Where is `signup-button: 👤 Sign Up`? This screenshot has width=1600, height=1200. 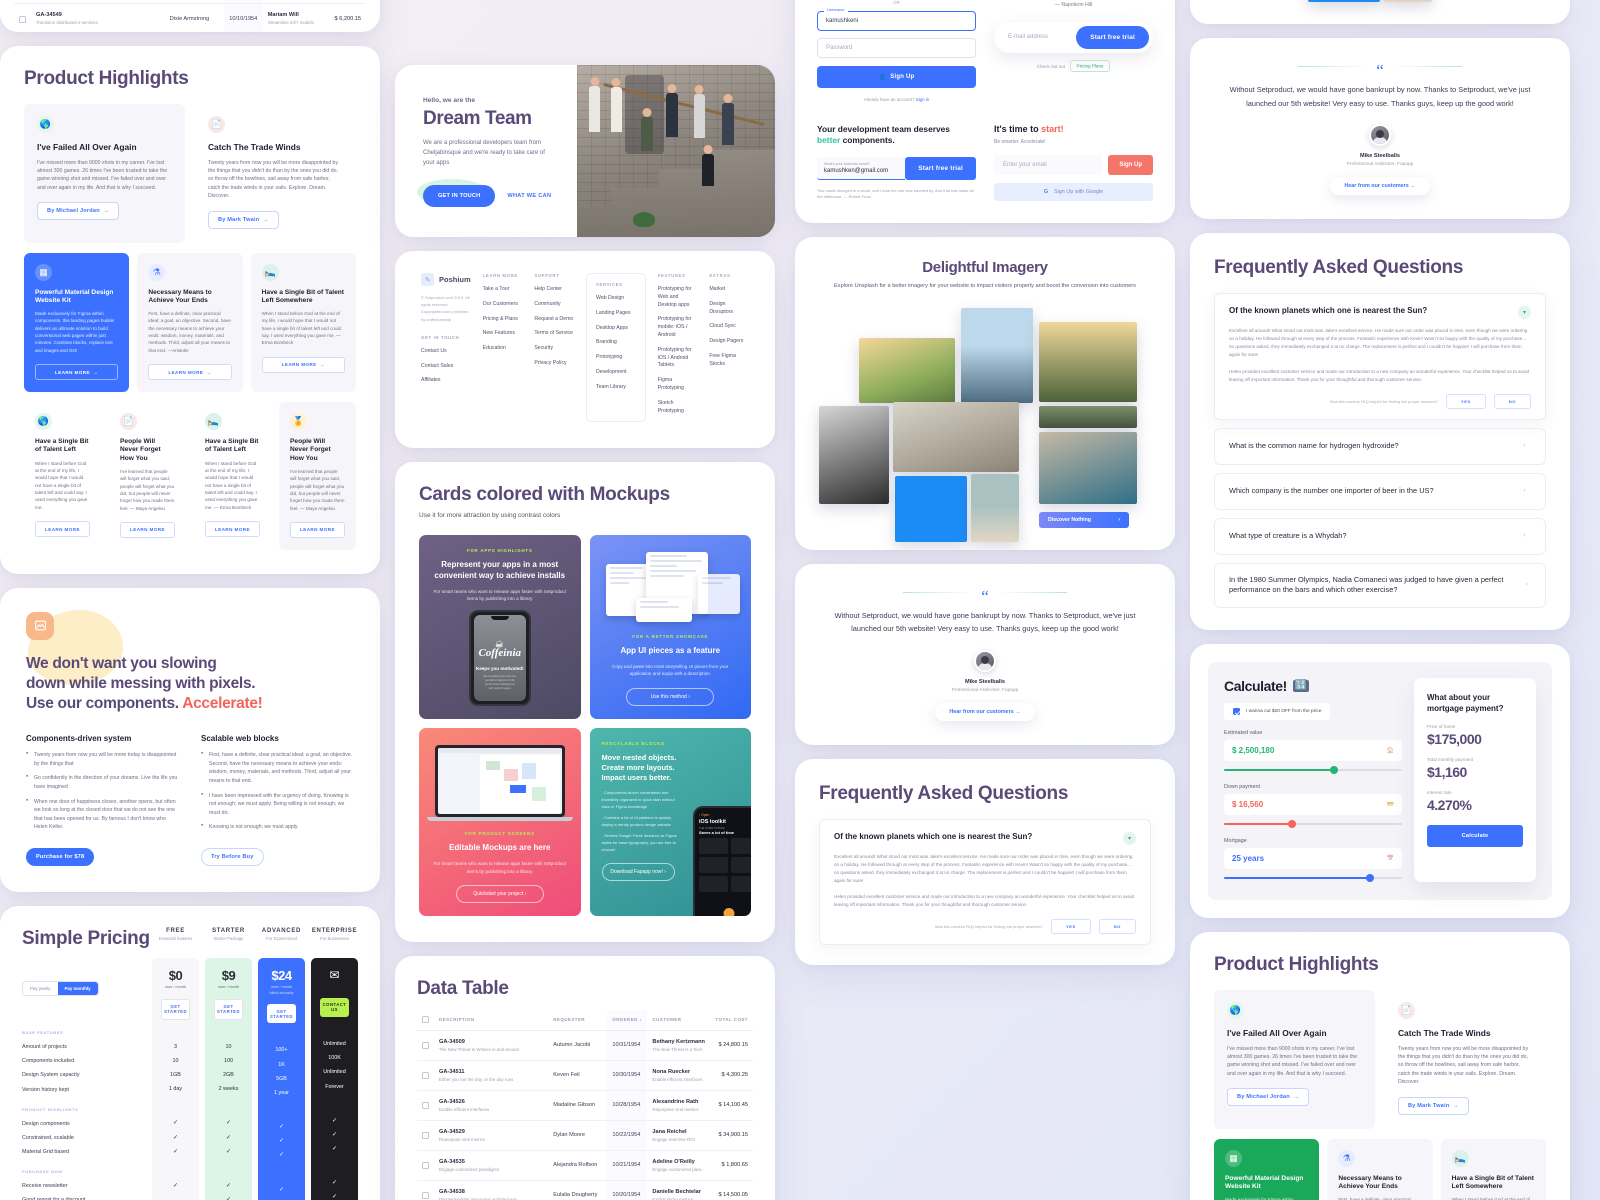
signup-button: 👤 Sign Up is located at coordinates (896, 77).